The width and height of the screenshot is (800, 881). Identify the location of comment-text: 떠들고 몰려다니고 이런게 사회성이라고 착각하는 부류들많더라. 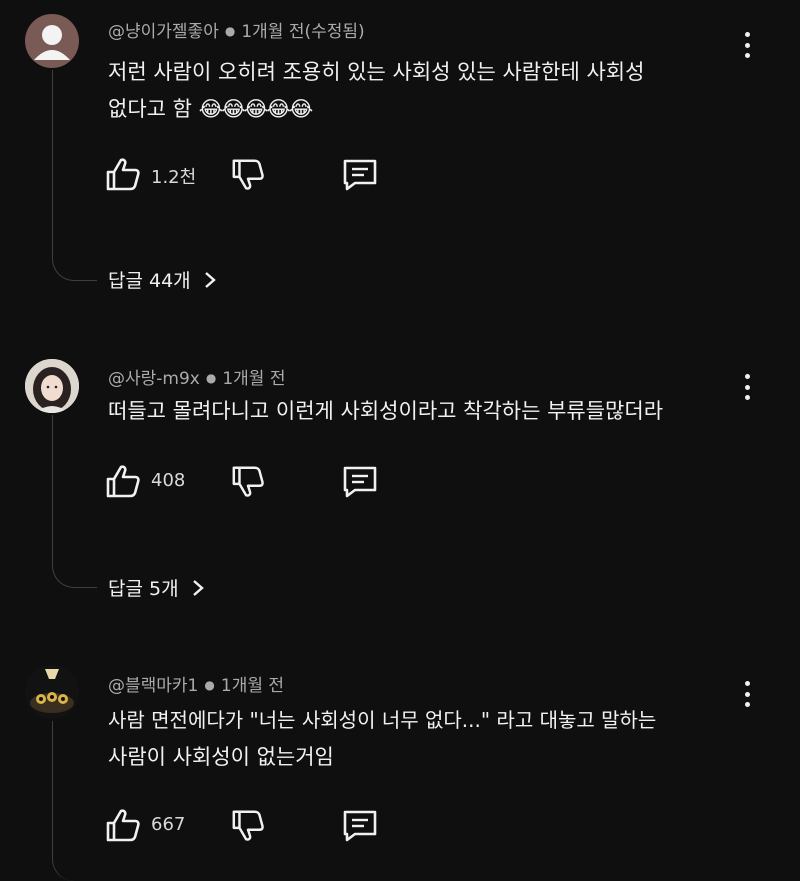
(428, 411).